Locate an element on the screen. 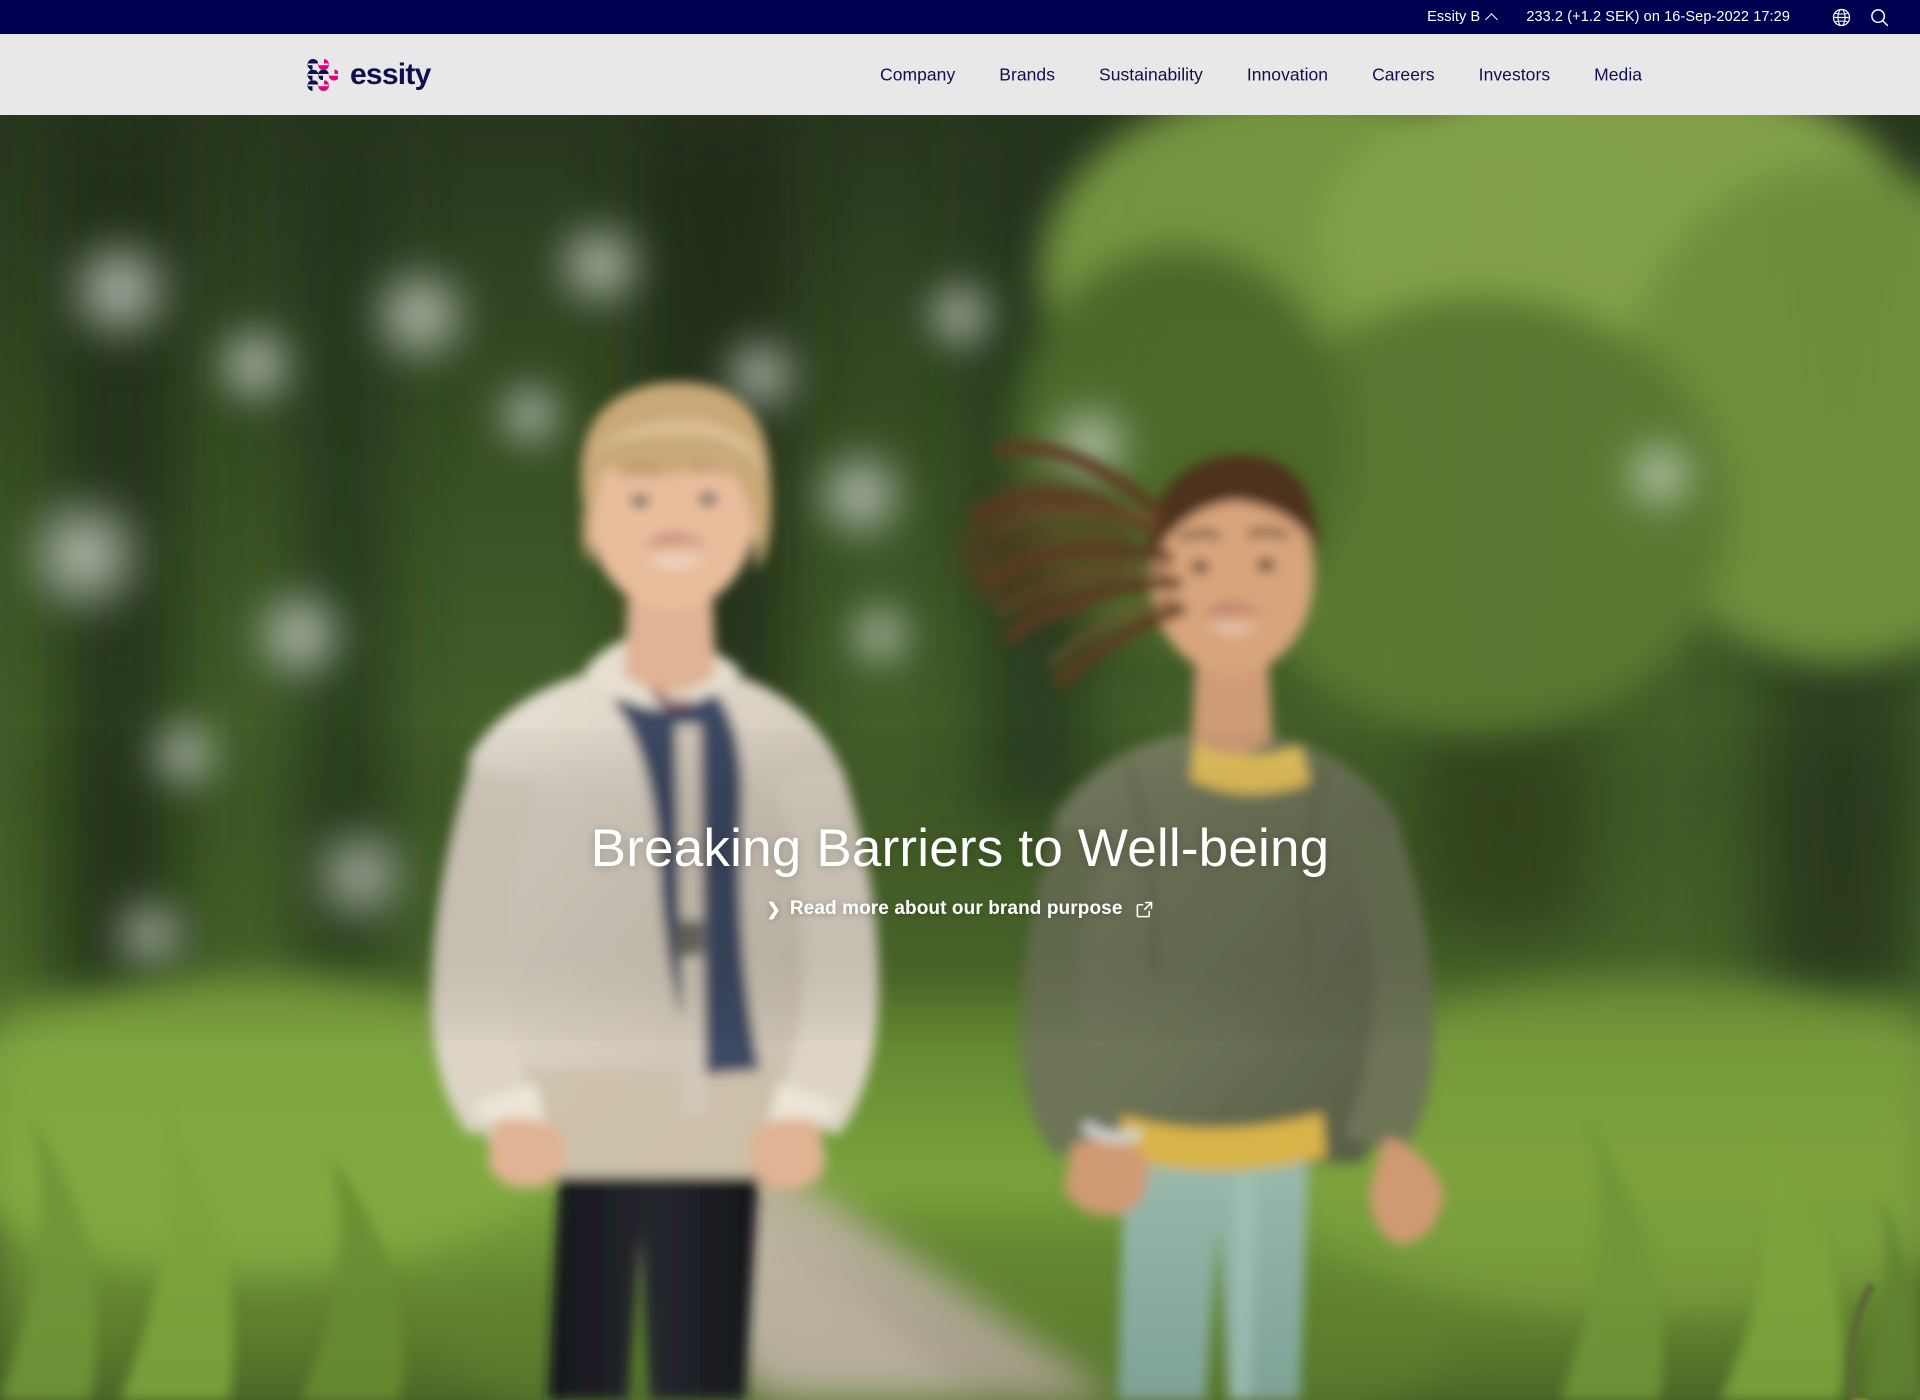 The height and width of the screenshot is (1400, 1920). chevron-up-icon is located at coordinates (1492, 17).